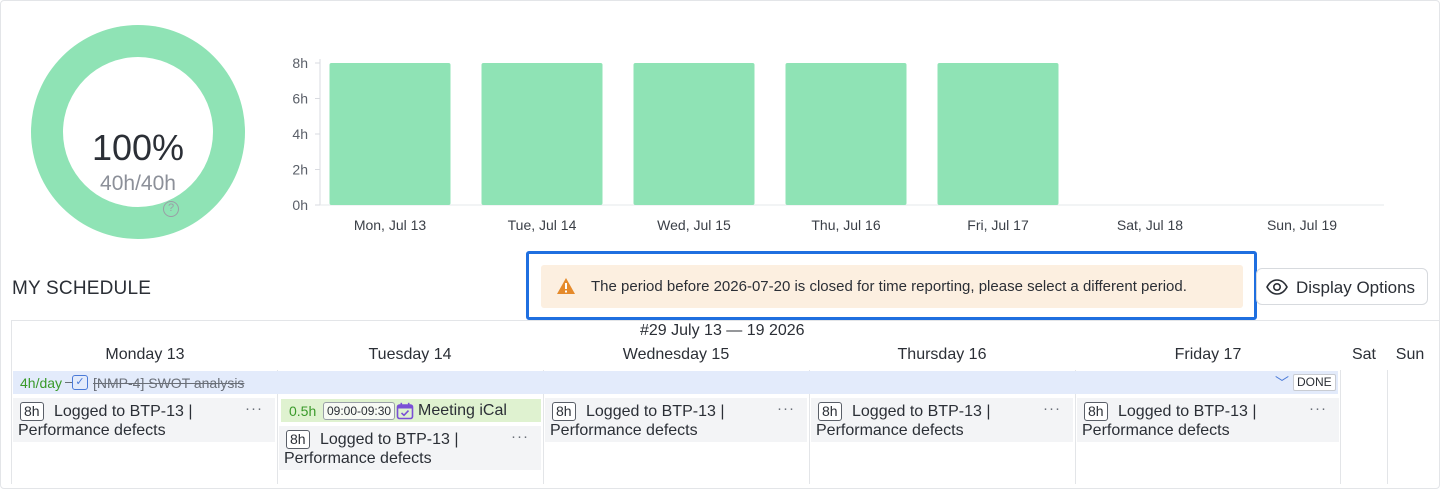 The width and height of the screenshot is (1440, 489). Describe the element at coordinates (138, 183) in the screenshot. I see `utilization-hours: 40h/40h` at that location.